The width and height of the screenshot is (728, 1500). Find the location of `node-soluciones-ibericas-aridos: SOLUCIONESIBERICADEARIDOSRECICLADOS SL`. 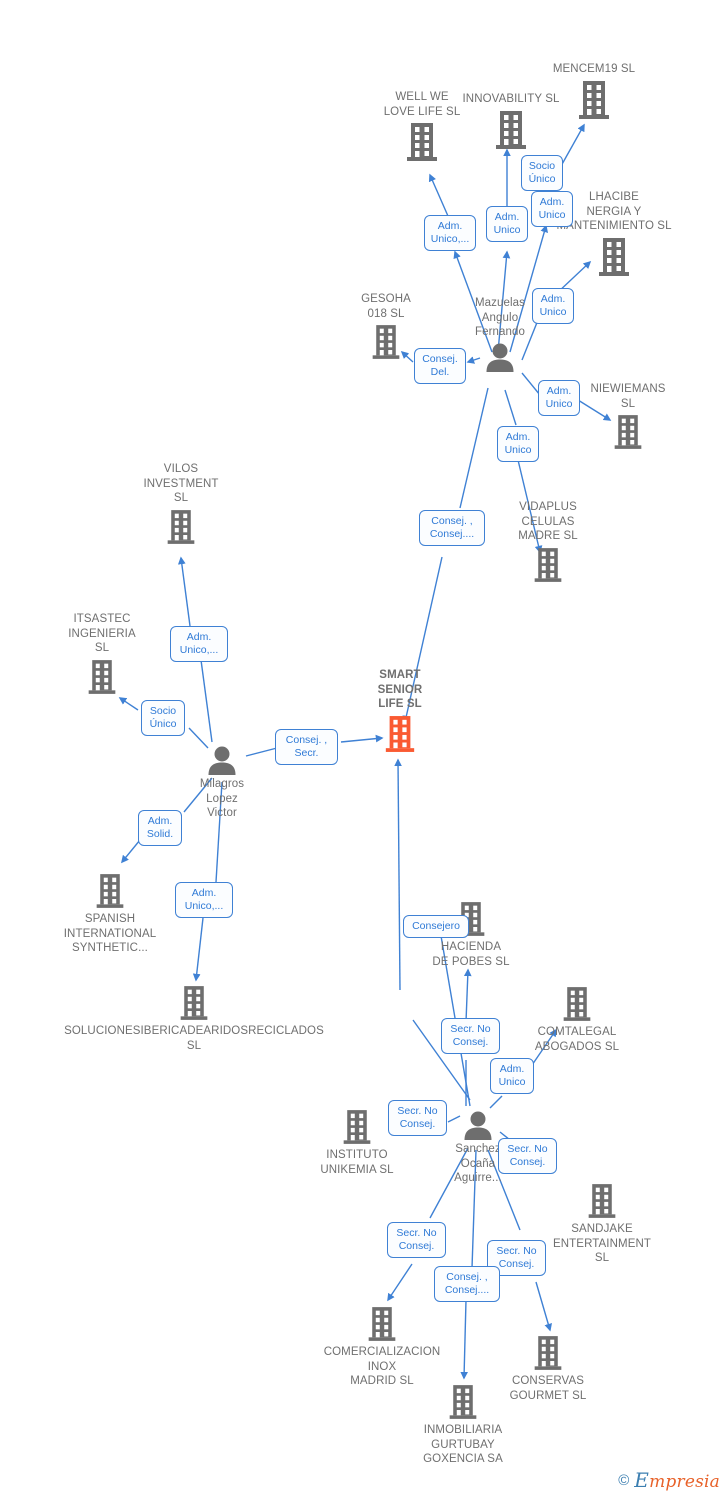

node-soluciones-ibericas-aridos: SOLUCIONESIBERICADEARIDOSRECICLADOS SL is located at coordinates (194, 1018).